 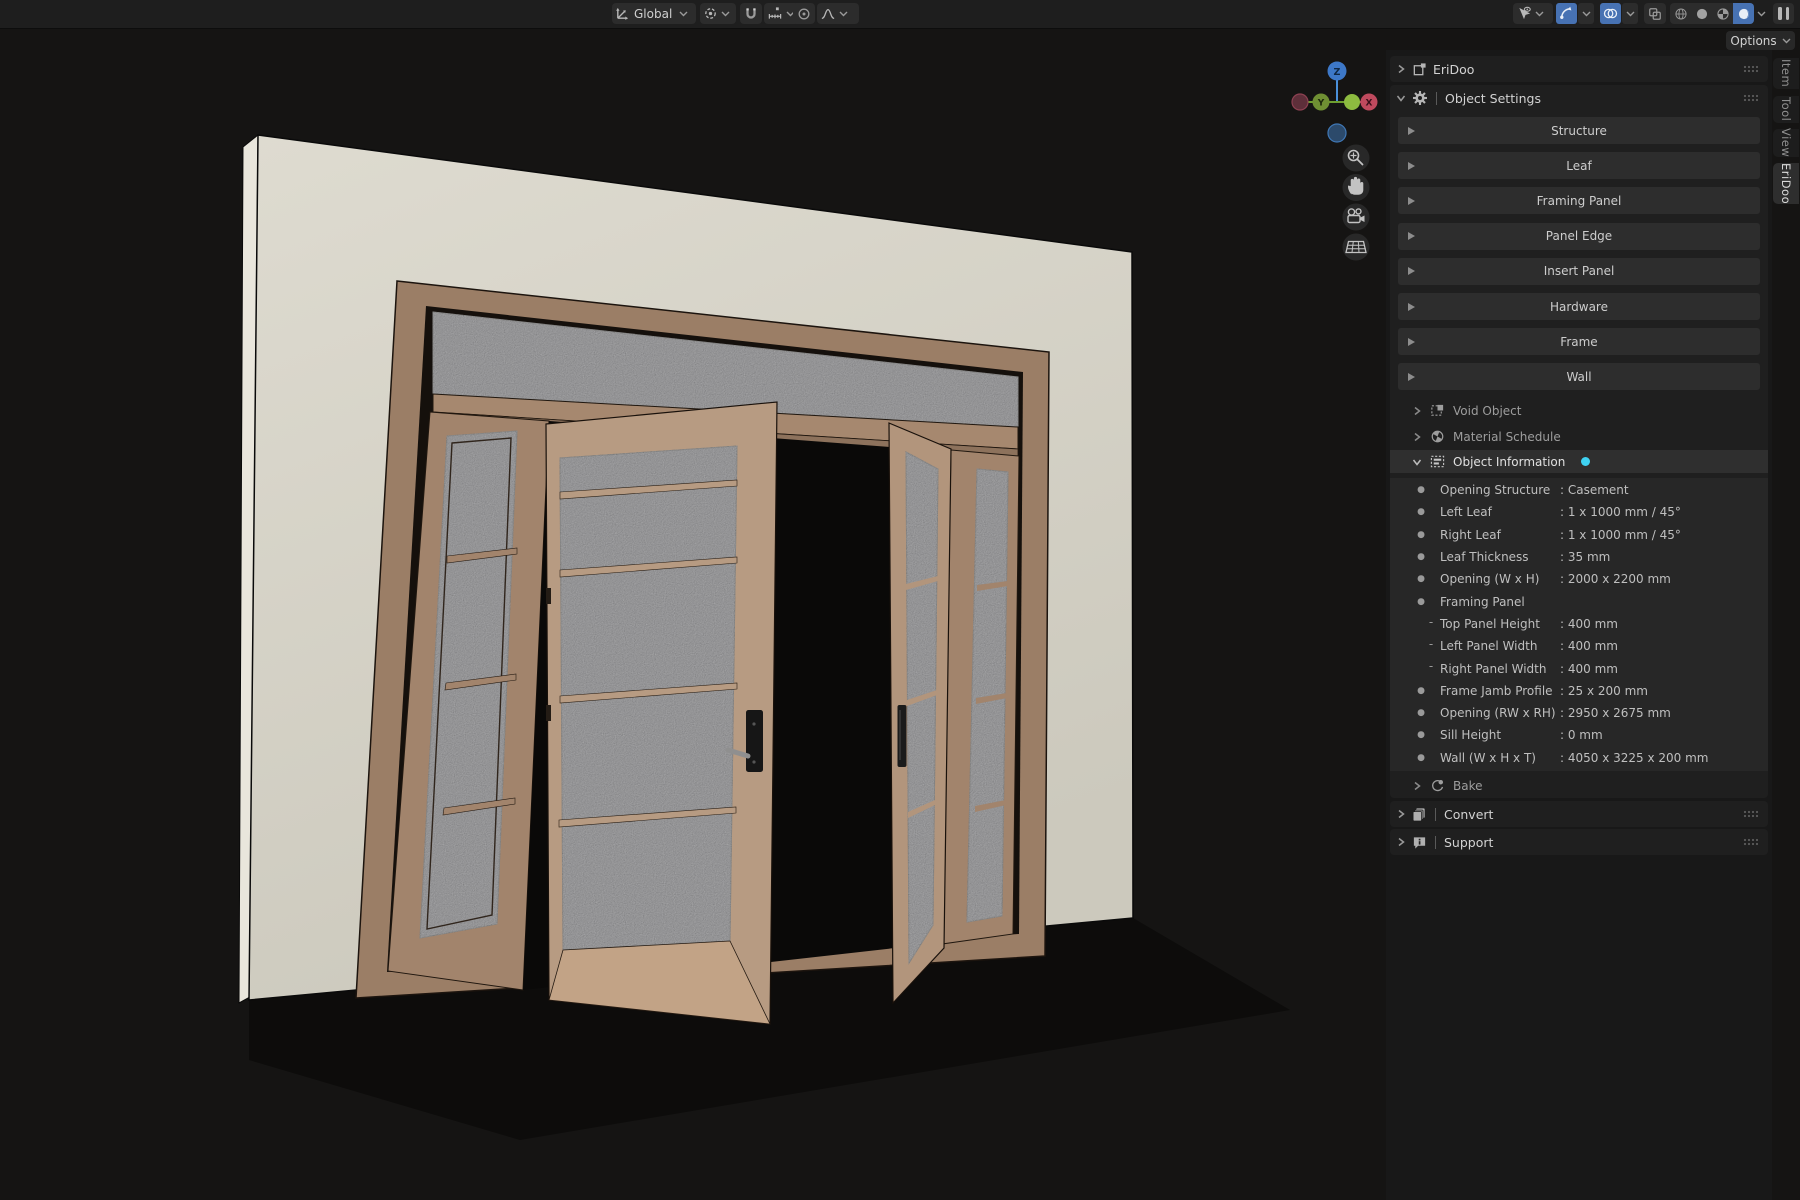 What do you see at coordinates (1579, 306) in the screenshot?
I see `section-button: Hardware` at bounding box center [1579, 306].